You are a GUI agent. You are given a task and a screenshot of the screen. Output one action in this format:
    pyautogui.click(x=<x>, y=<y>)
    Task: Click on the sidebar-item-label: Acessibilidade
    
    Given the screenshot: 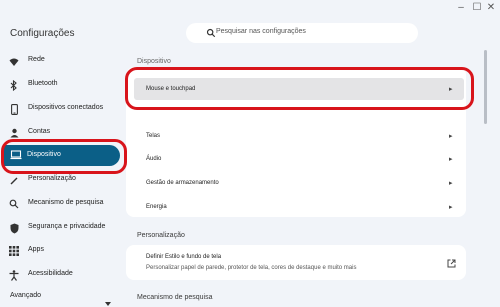 What is the action you would take?
    pyautogui.click(x=50, y=273)
    